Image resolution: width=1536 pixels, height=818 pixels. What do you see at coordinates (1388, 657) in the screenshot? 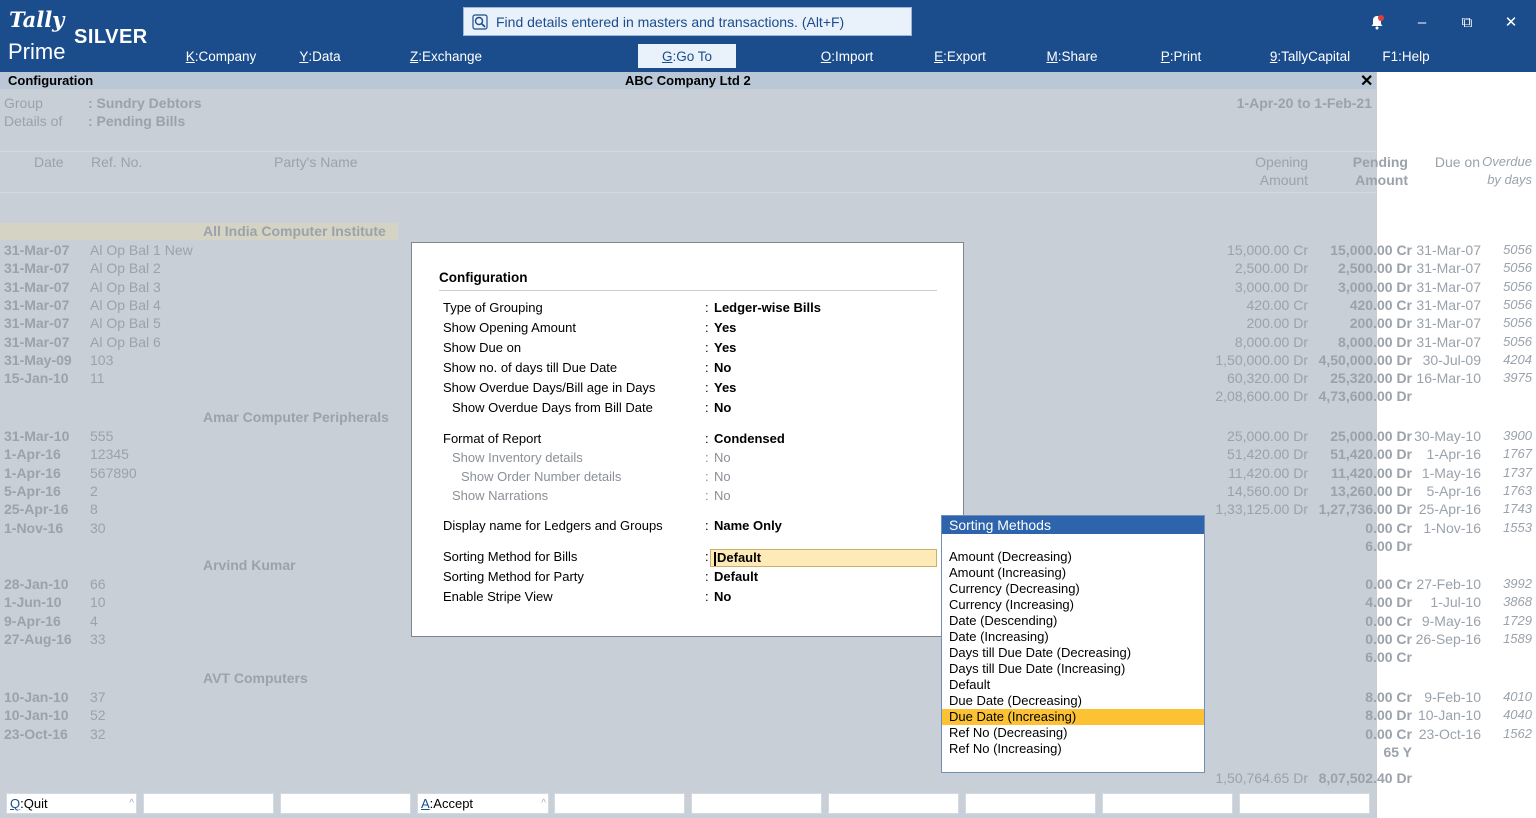
I see `group-total-pending: 6.00 Cr` at bounding box center [1388, 657].